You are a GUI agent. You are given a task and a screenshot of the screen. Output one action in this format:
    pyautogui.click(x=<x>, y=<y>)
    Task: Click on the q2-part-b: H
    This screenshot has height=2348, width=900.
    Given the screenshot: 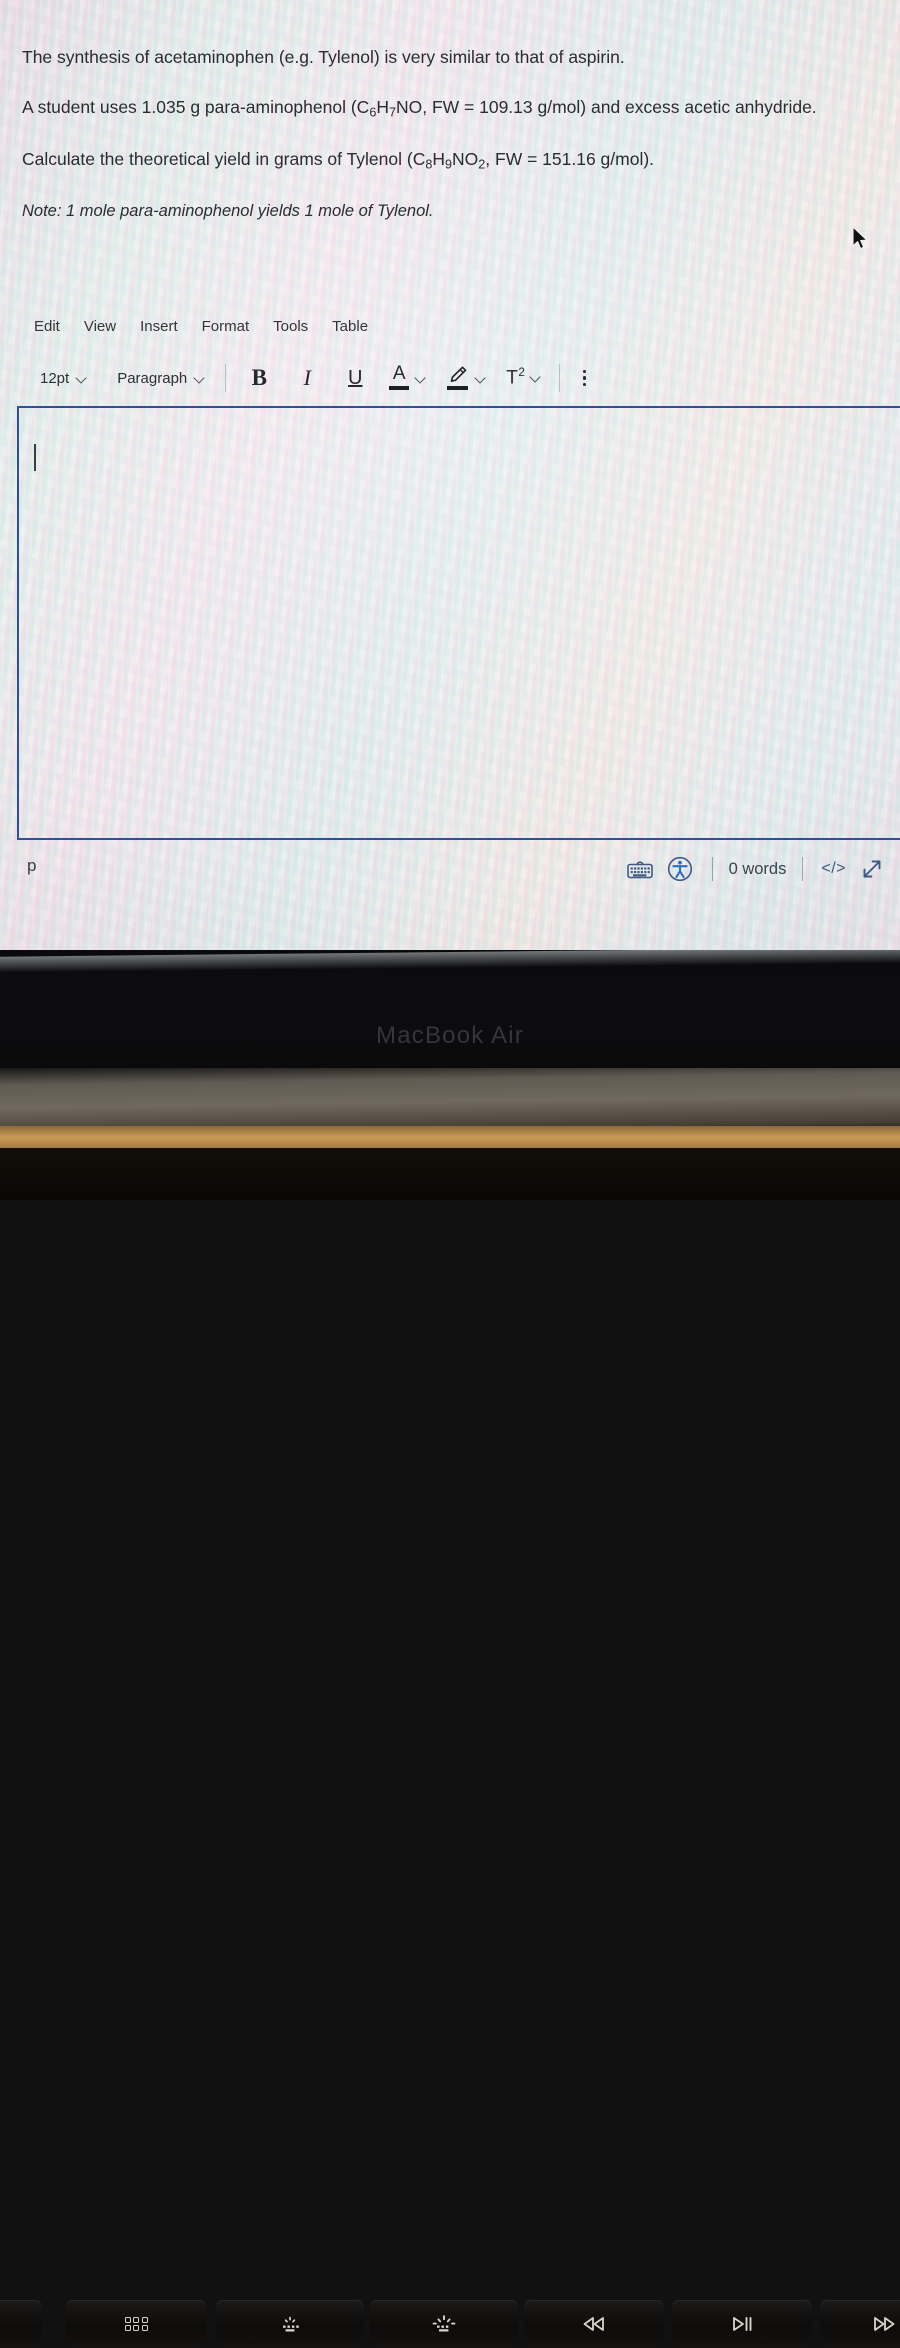 What is the action you would take?
    pyautogui.click(x=382, y=107)
    